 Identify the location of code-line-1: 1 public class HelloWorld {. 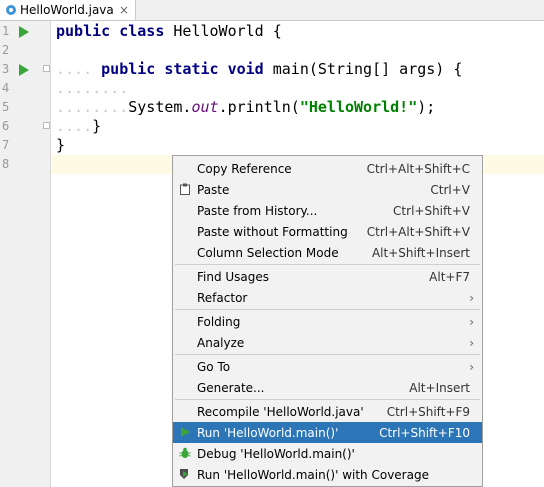
(272, 31).